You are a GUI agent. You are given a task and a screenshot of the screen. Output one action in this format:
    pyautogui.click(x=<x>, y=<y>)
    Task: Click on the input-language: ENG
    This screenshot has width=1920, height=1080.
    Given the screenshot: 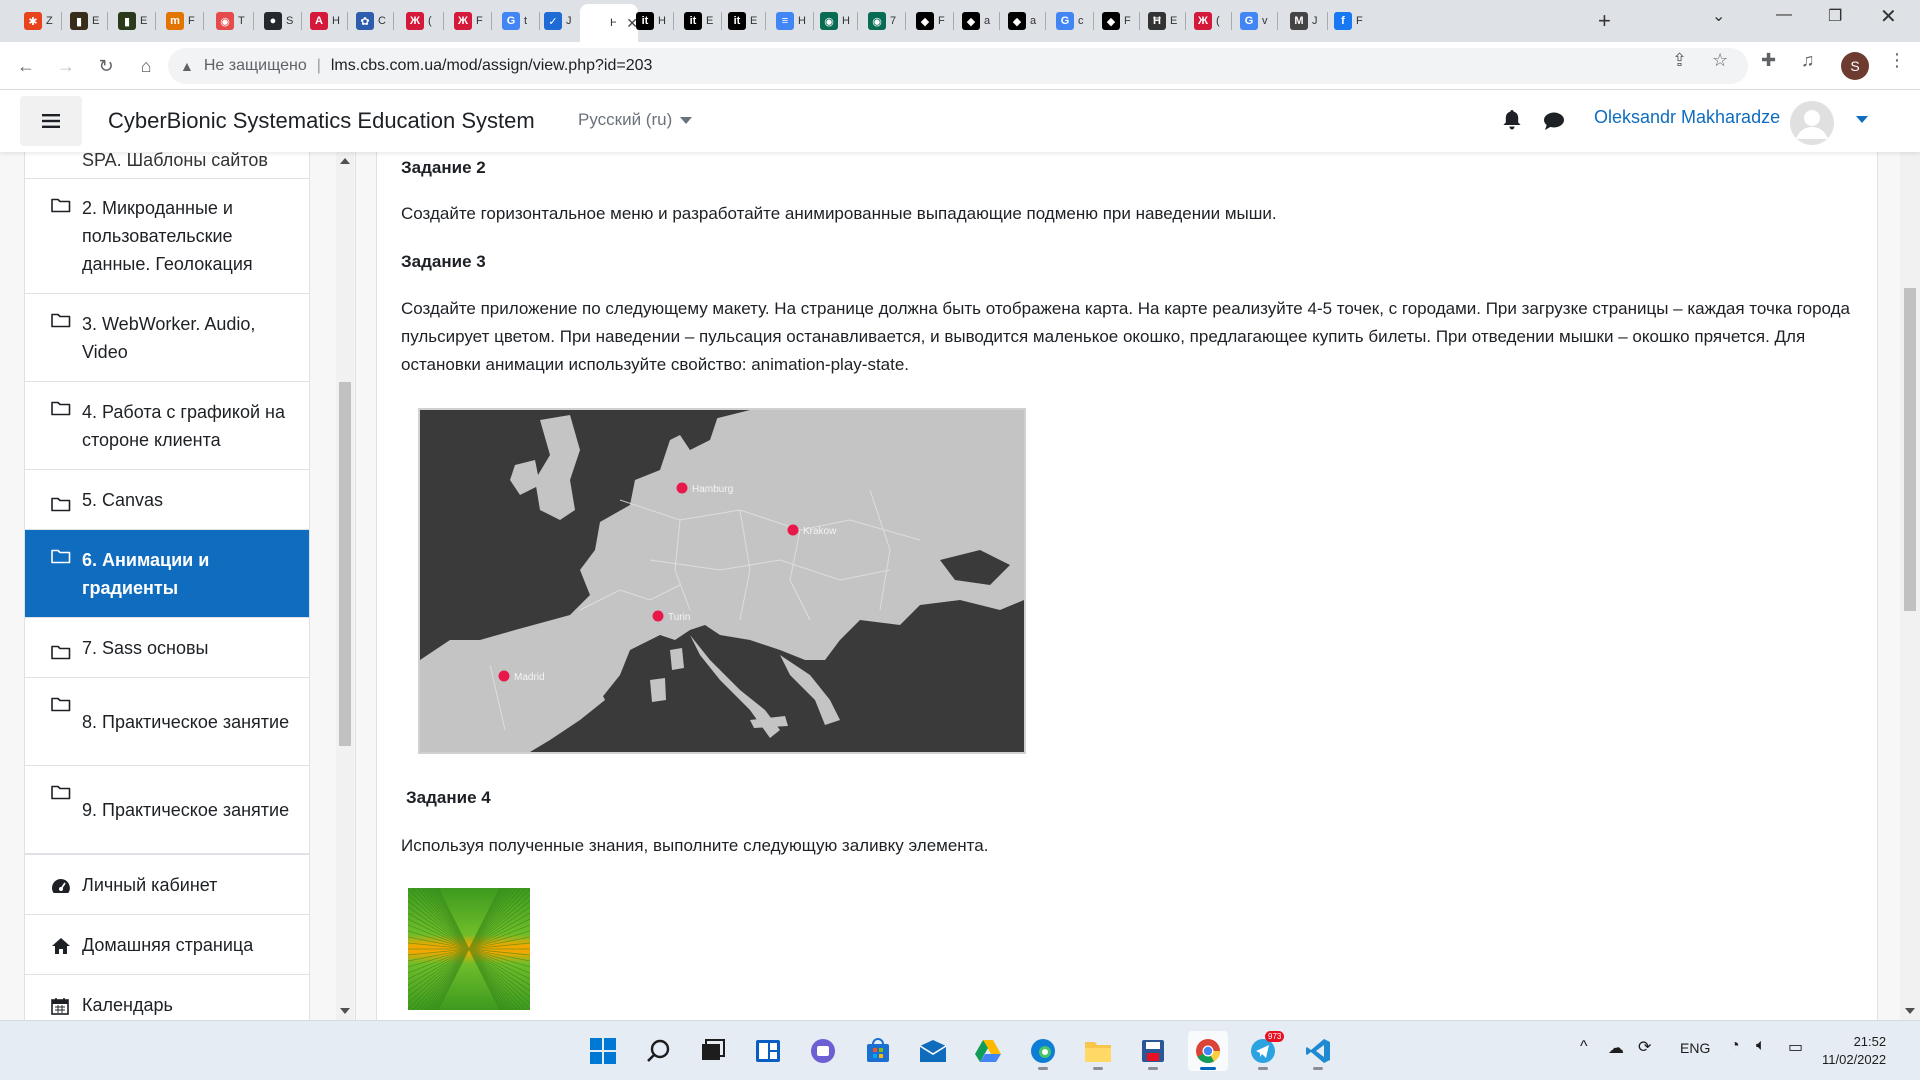 What is the action you would take?
    pyautogui.click(x=1695, y=1048)
    